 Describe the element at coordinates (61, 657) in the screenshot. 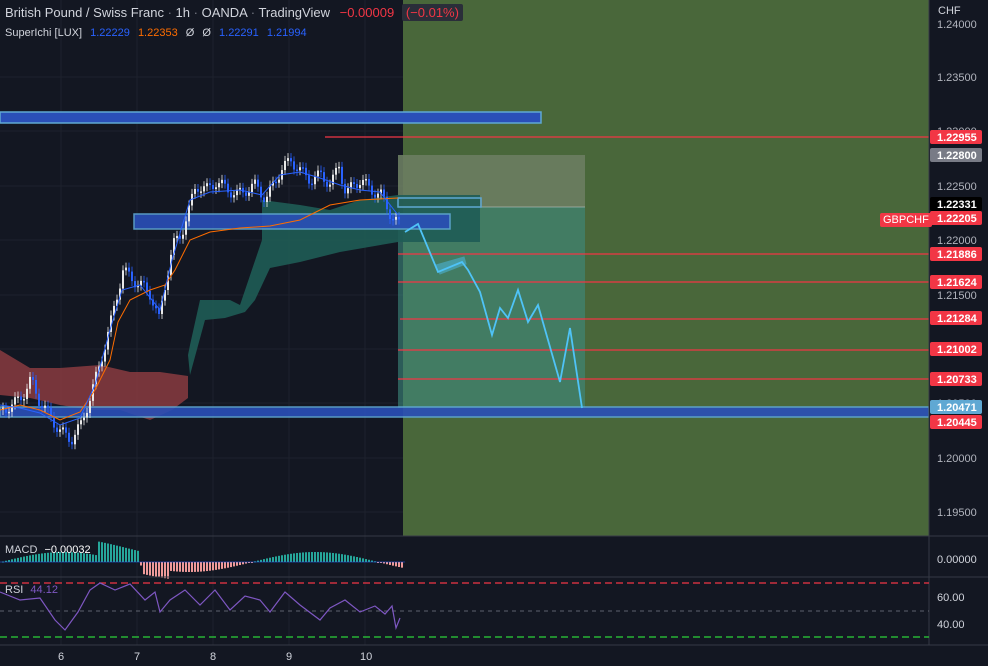

I see `time-tick: 6` at that location.